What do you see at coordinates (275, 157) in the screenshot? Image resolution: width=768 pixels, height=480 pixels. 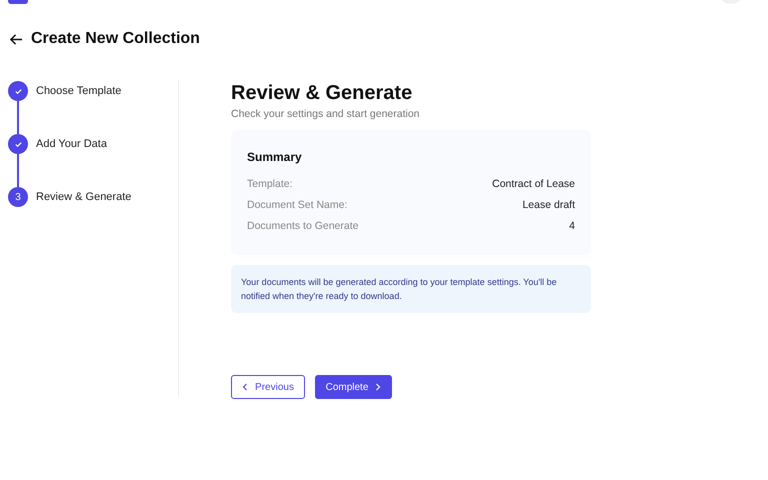 I see `card-title: Summary` at bounding box center [275, 157].